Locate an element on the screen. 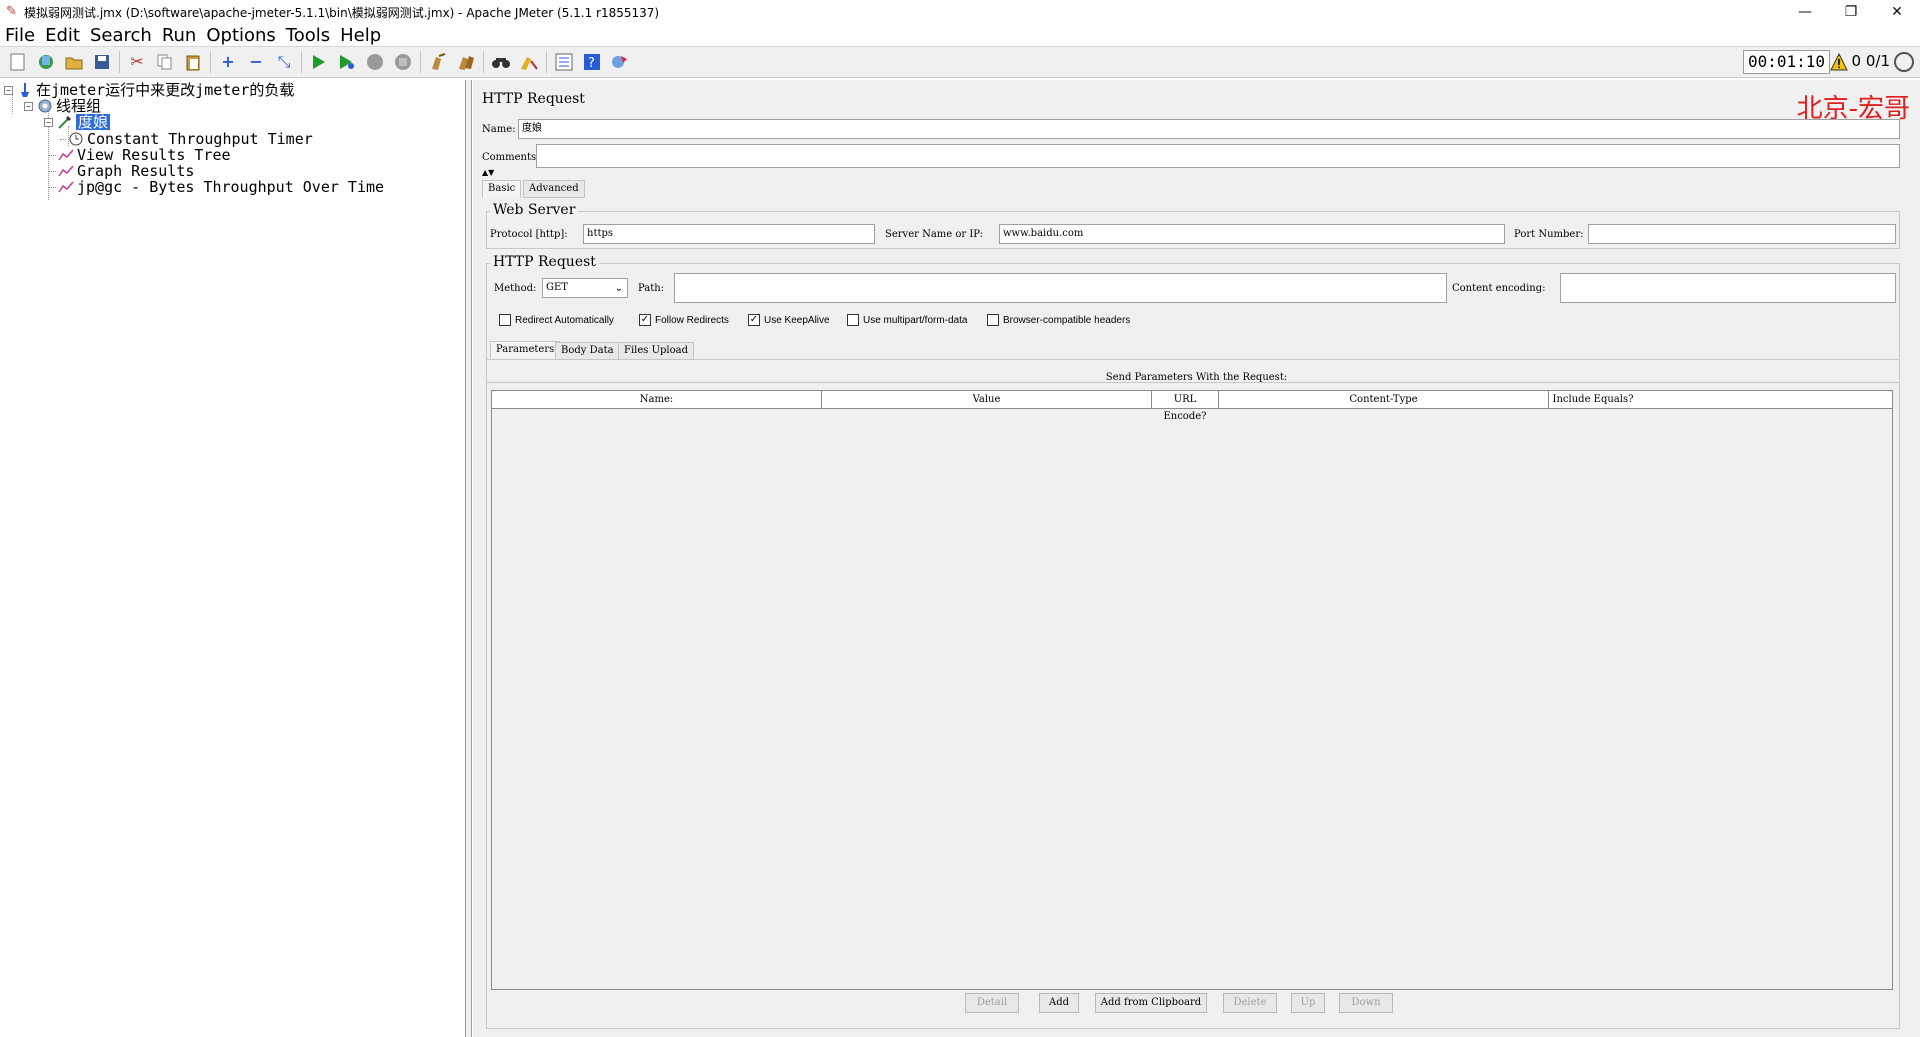  path-field is located at coordinates (1060, 288).